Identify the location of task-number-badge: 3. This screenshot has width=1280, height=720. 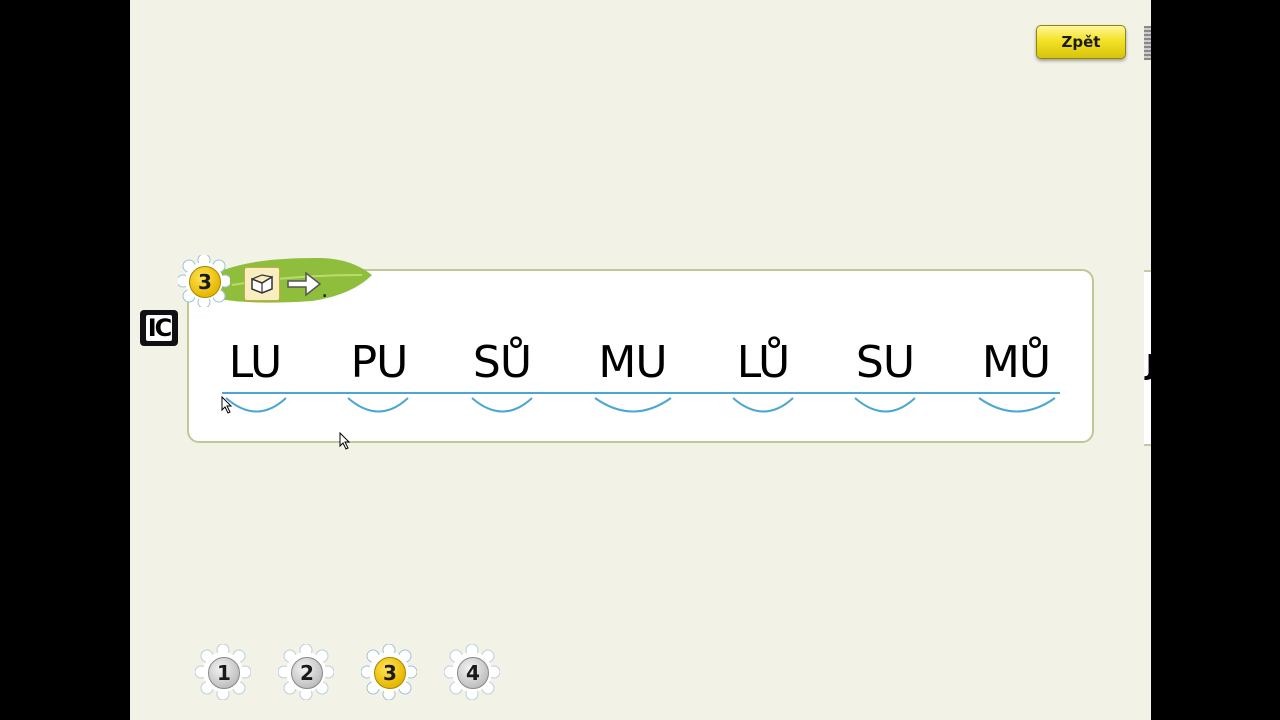
(204, 281).